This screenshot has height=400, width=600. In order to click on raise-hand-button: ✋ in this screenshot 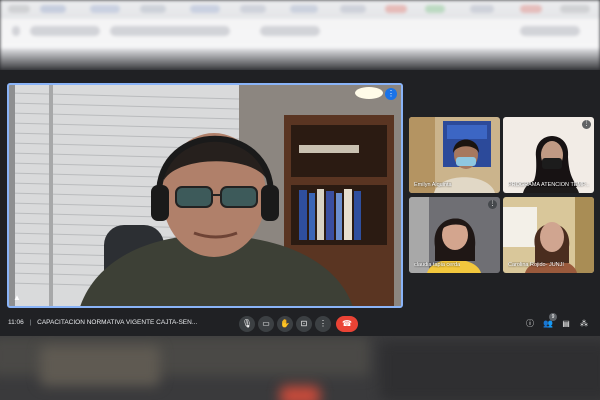, I will do `click(285, 324)`.